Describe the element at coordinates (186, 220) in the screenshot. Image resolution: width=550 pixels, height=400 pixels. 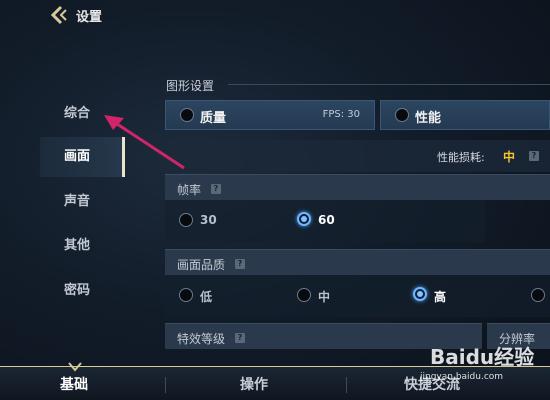
I see `framerate-30-radio` at that location.